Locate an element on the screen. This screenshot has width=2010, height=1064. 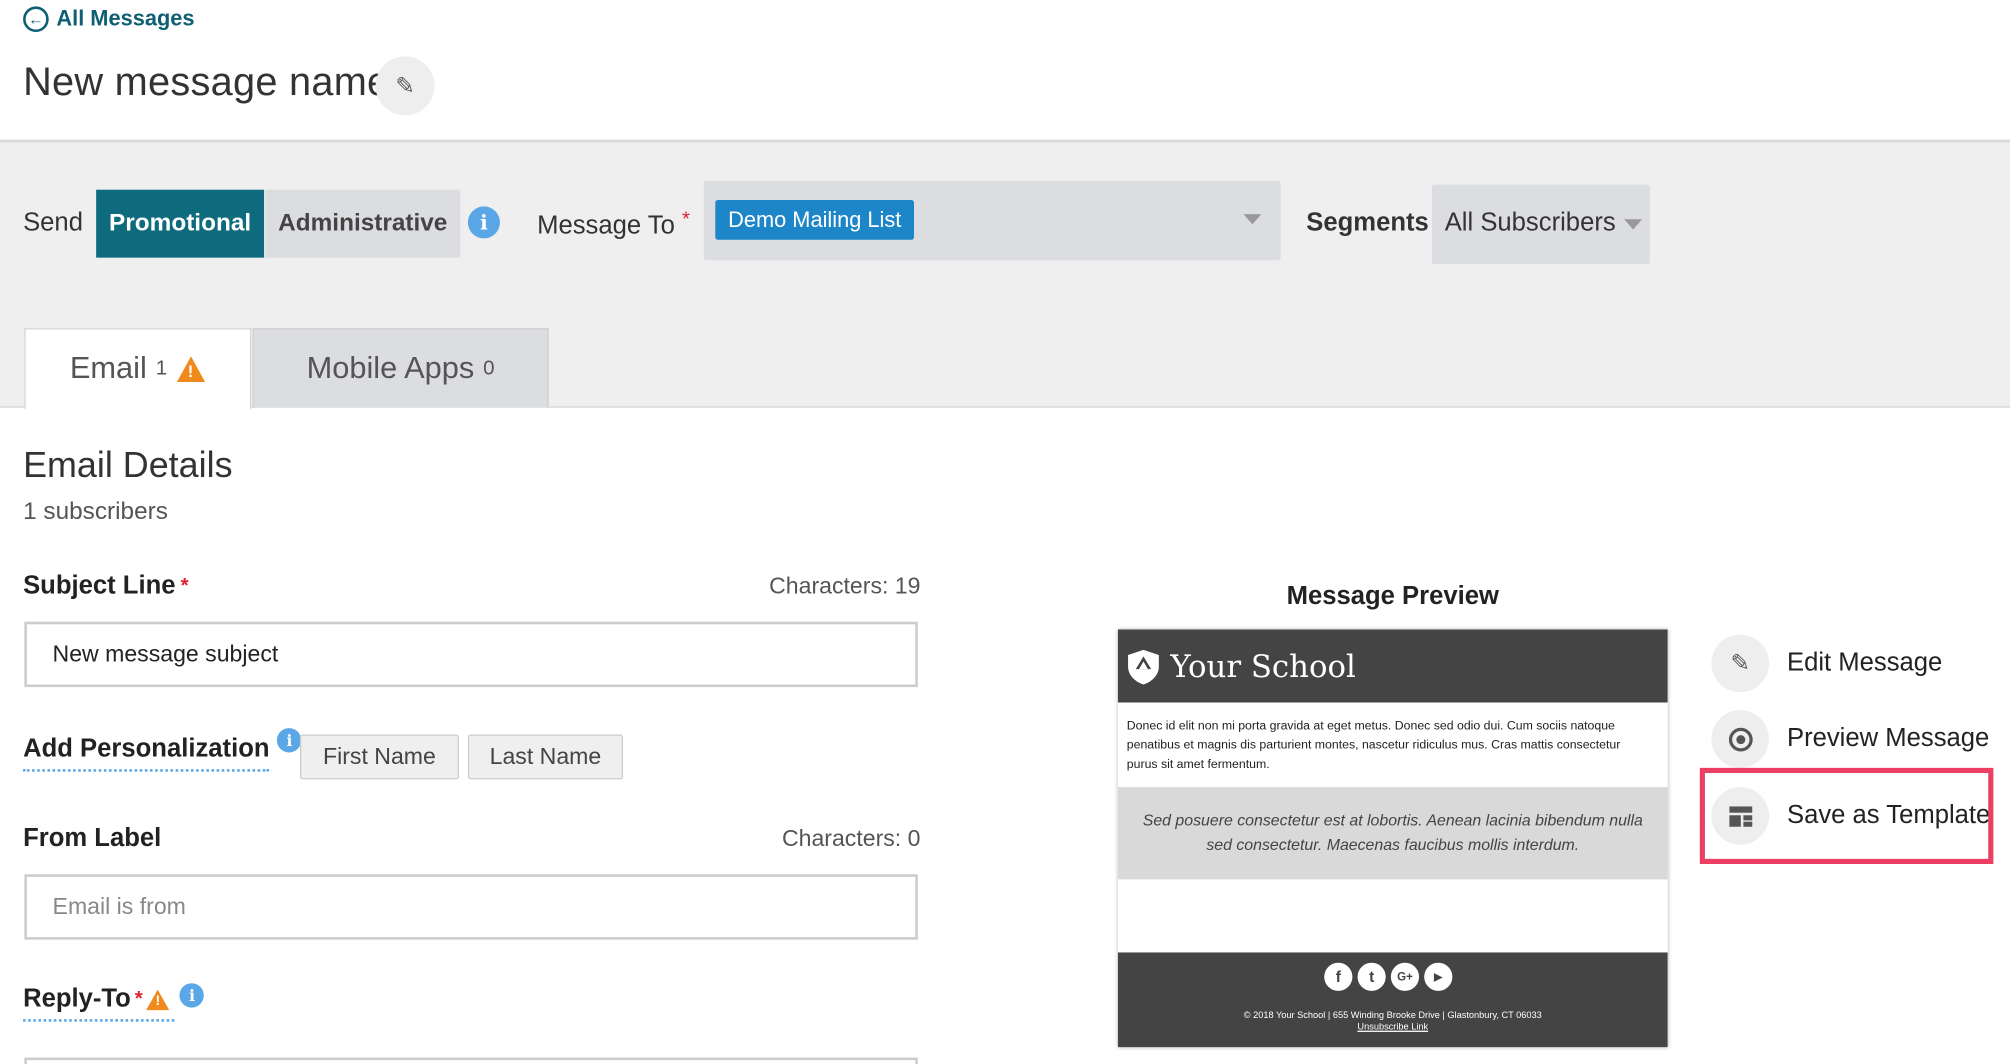
preview-title: Message Preview is located at coordinates (1392, 596).